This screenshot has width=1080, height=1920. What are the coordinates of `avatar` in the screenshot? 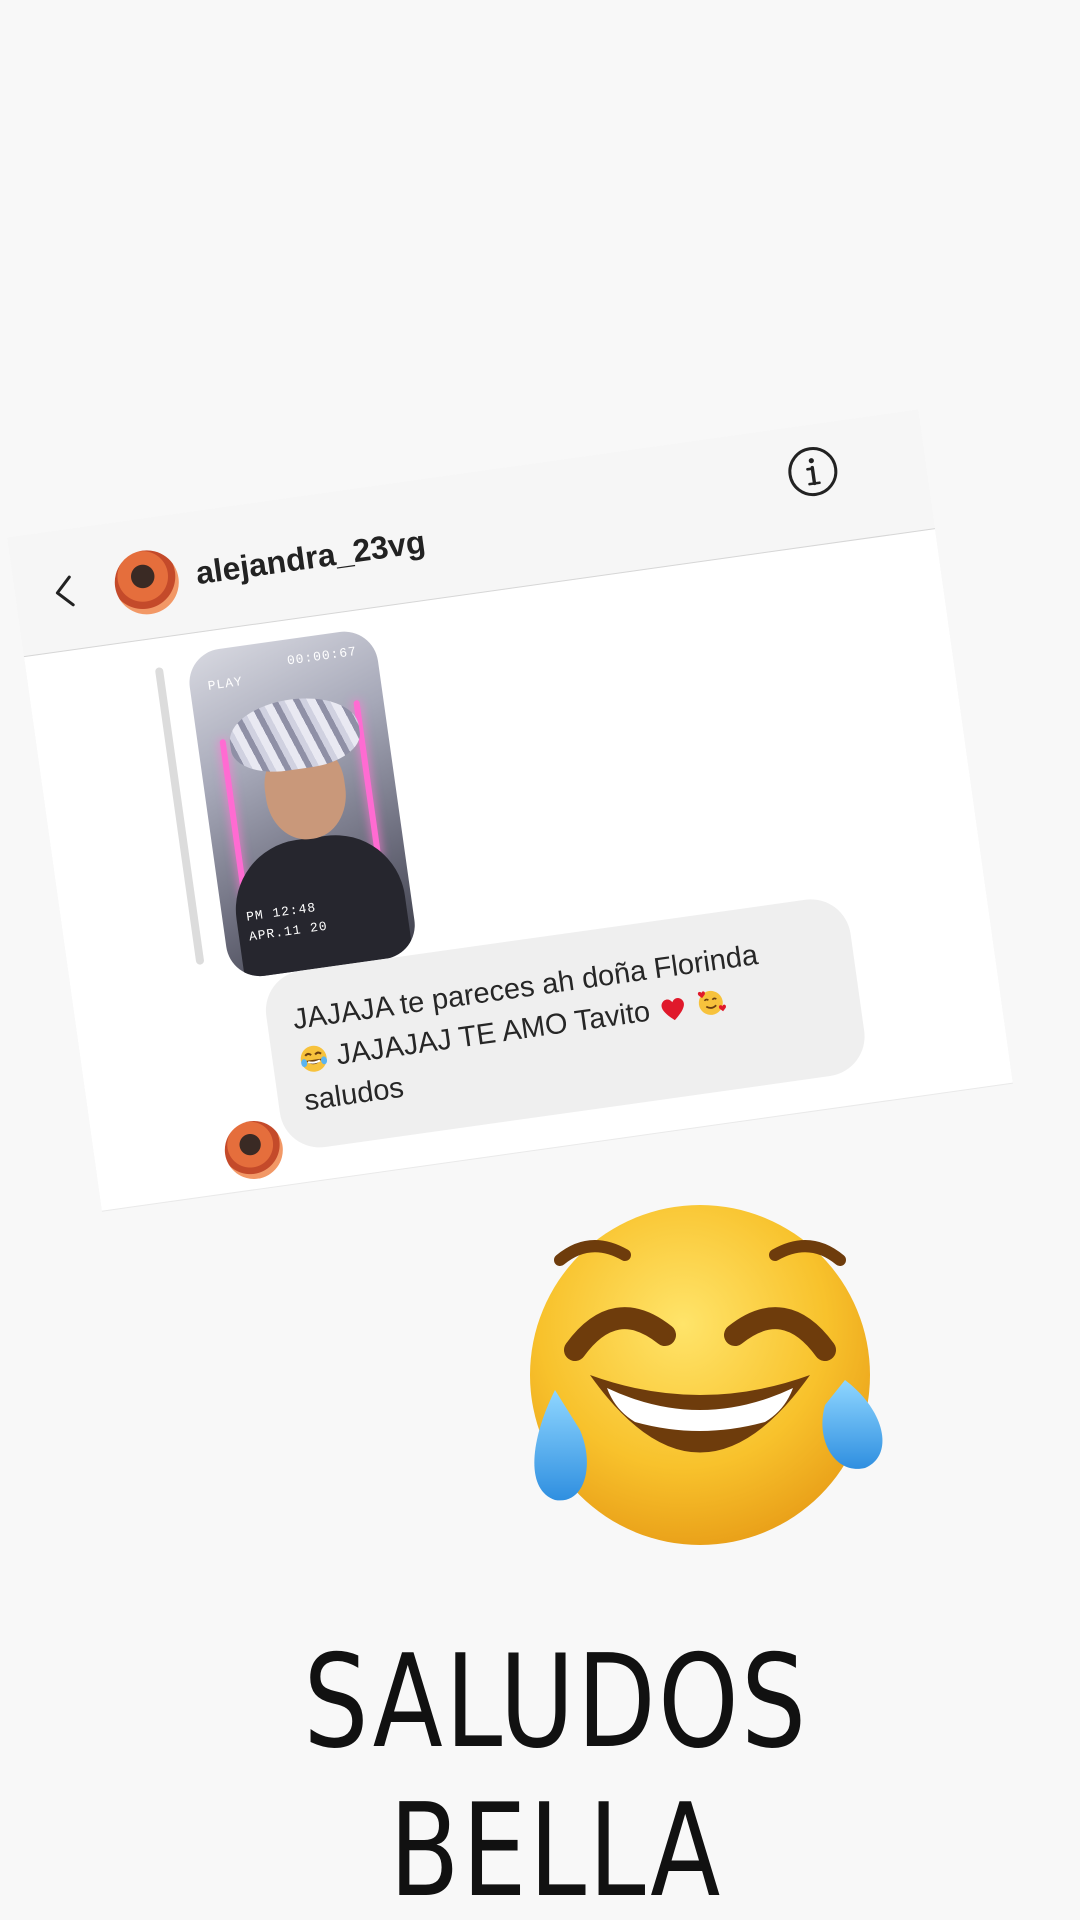 It's located at (146, 582).